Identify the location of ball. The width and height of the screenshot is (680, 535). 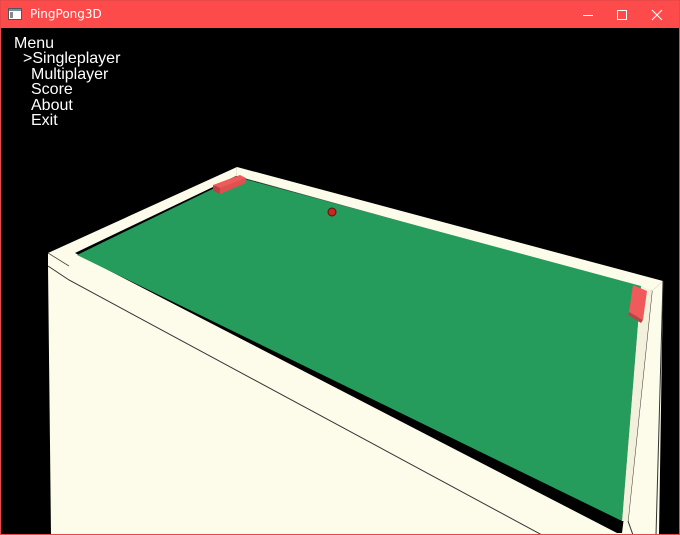
(332, 212).